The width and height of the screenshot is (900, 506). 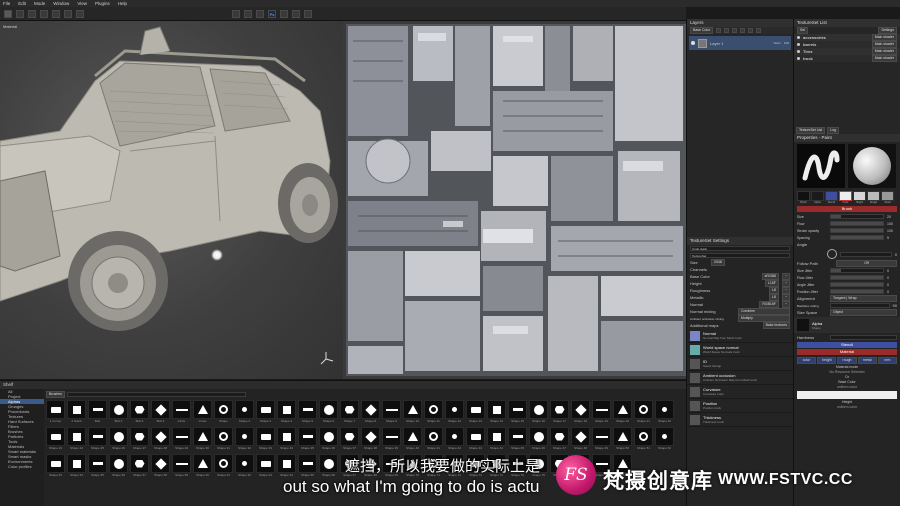 What do you see at coordinates (22, 466) in the screenshot?
I see `shelf-category-item: Color profiles` at bounding box center [22, 466].